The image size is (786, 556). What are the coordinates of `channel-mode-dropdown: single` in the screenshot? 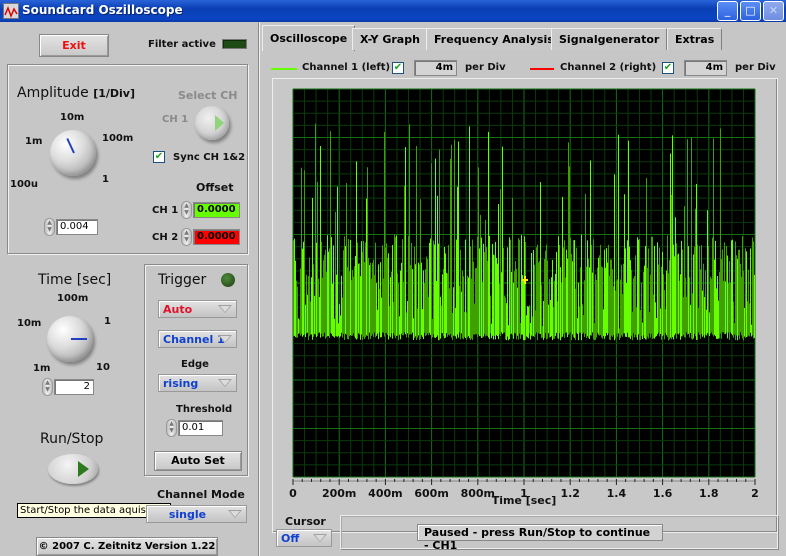 It's located at (196, 514).